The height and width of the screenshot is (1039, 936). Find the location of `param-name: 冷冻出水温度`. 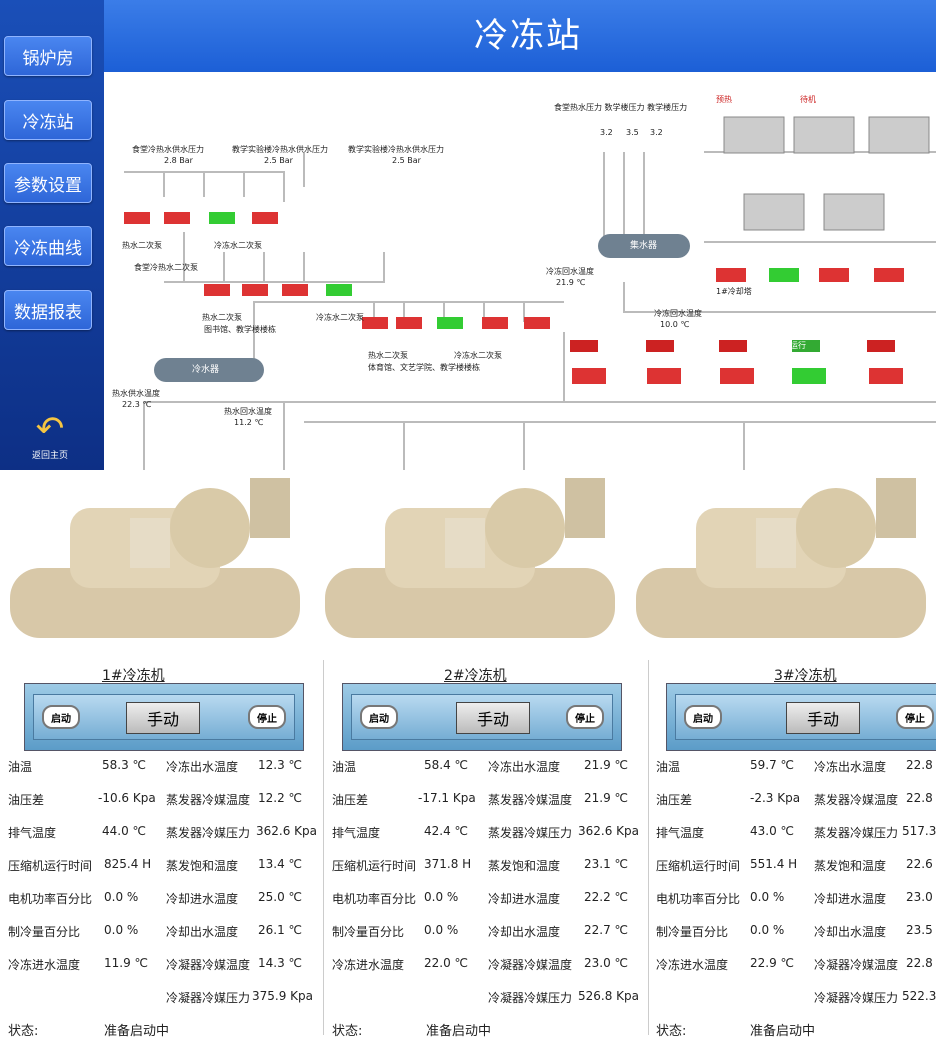

param-name: 冷冻出水温度 is located at coordinates (850, 767).